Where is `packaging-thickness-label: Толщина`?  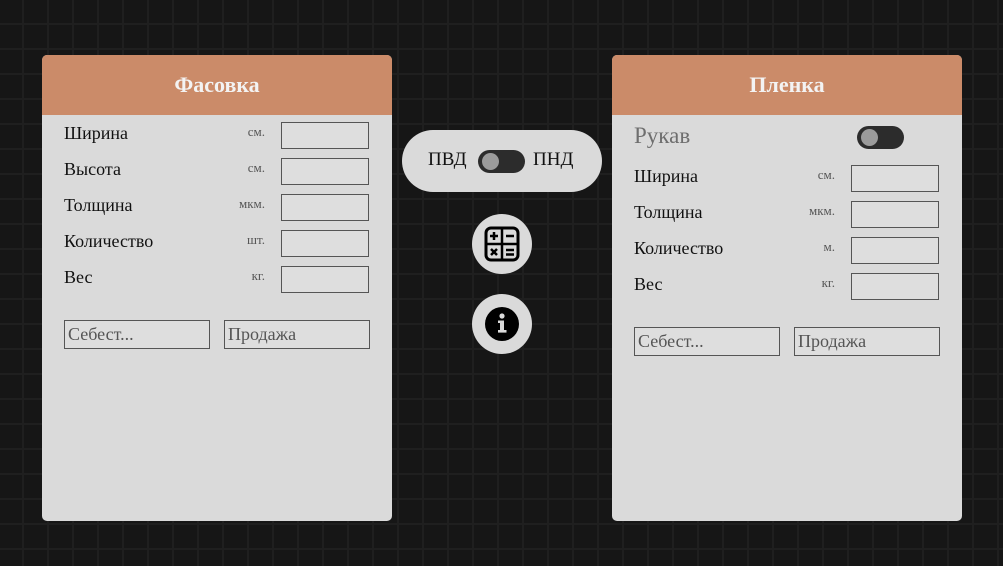
packaging-thickness-label: Толщина is located at coordinates (98, 205).